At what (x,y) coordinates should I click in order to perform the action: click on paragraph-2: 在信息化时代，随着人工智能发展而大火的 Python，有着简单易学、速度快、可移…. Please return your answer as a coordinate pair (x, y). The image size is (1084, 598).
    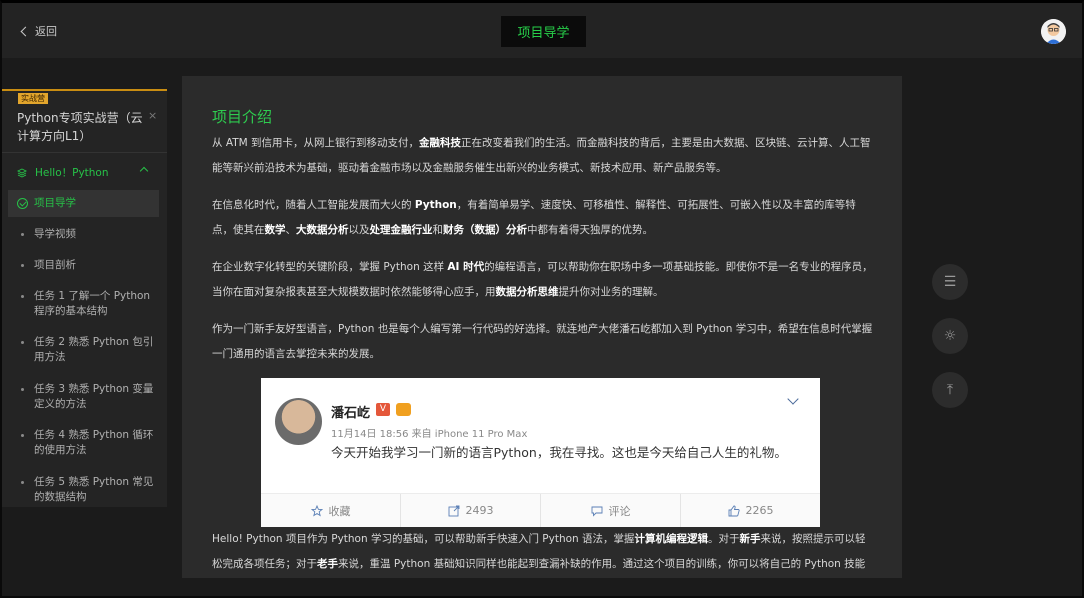
    Looking at the image, I should click on (543, 218).